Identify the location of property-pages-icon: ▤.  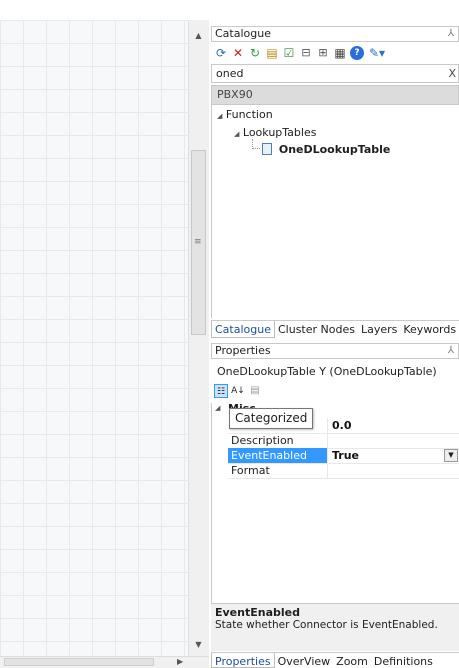
(255, 391).